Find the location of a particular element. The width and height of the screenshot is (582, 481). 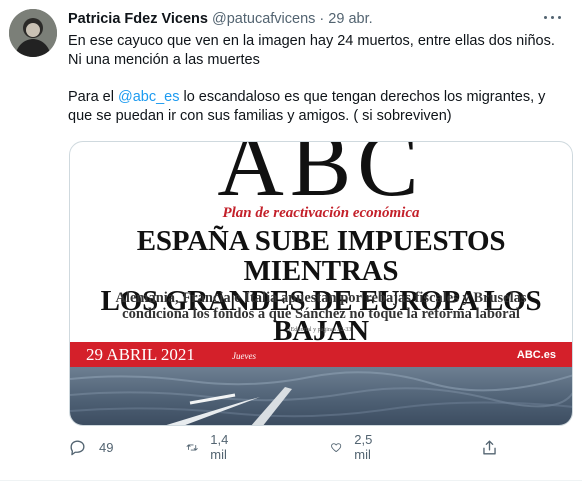

tweet-date: 29 abr. is located at coordinates (350, 19).